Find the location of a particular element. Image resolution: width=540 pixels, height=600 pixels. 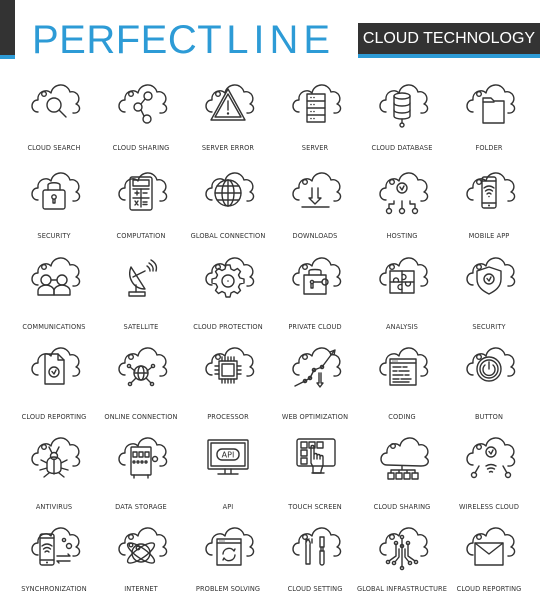

icon-tile: BUTTON is located at coordinates (489, 378).